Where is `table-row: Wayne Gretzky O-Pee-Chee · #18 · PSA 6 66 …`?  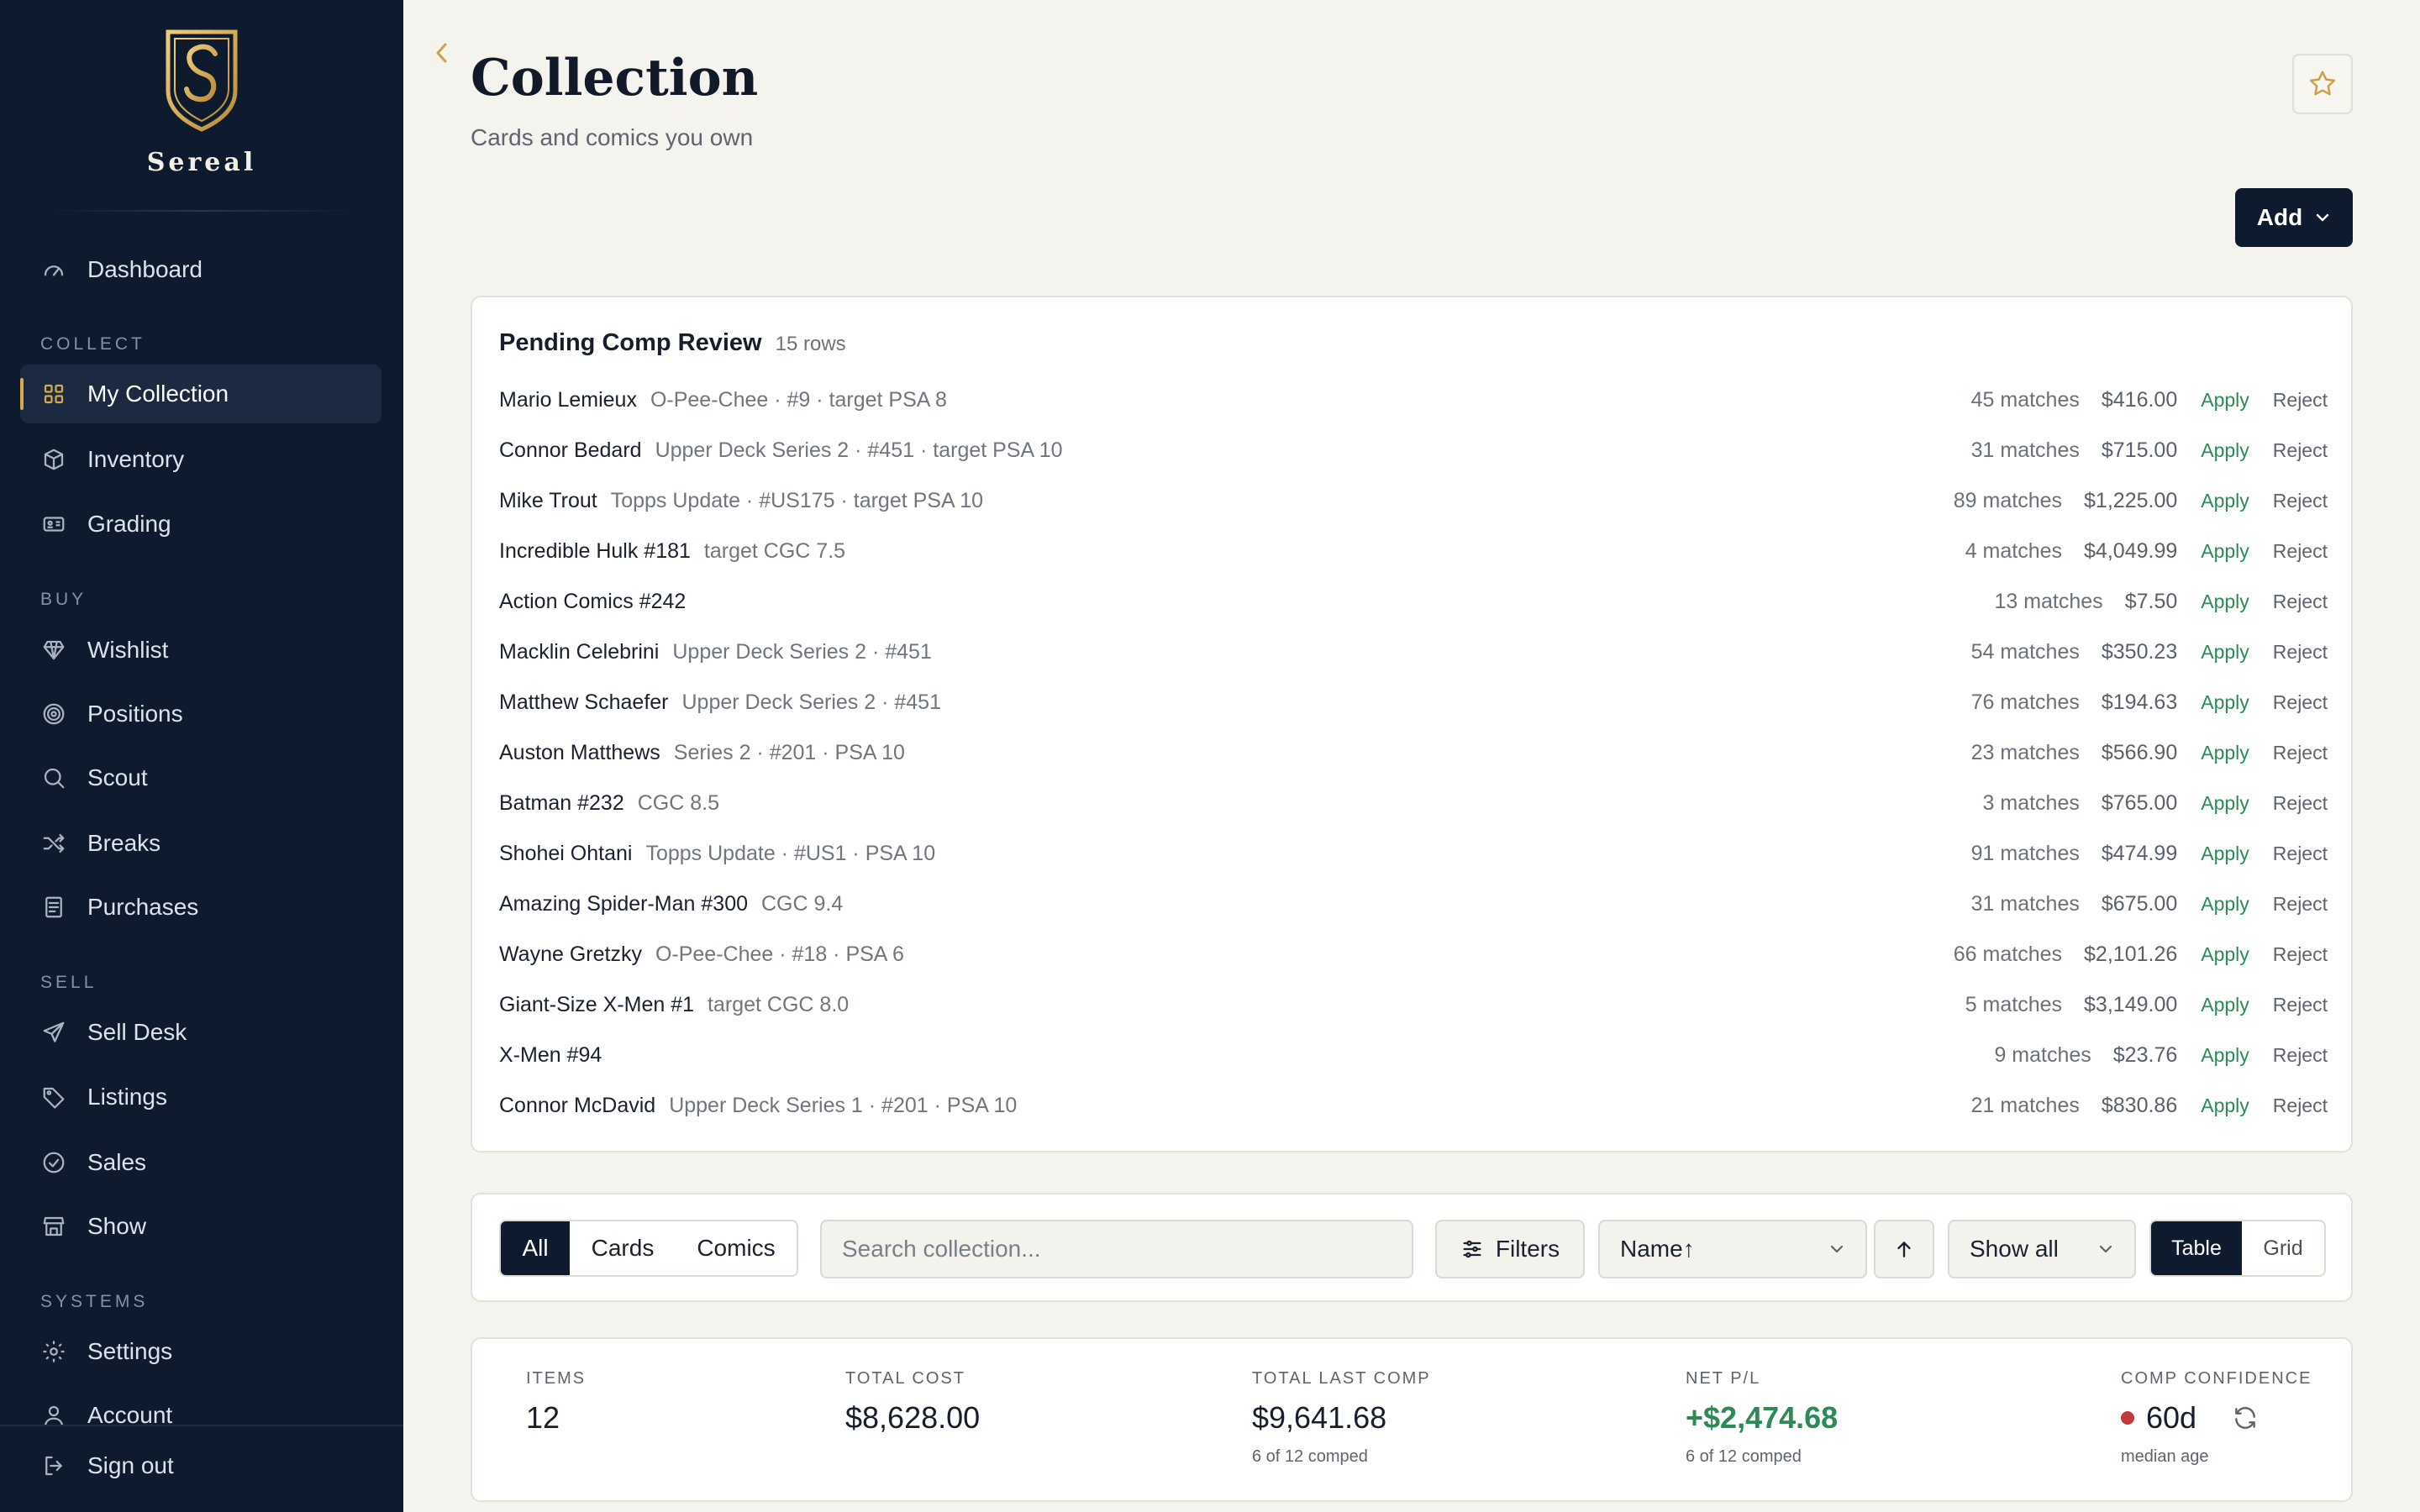 table-row: Wayne Gretzky O-Pee-Chee · #18 · PSA 6 66 … is located at coordinates (1413, 954).